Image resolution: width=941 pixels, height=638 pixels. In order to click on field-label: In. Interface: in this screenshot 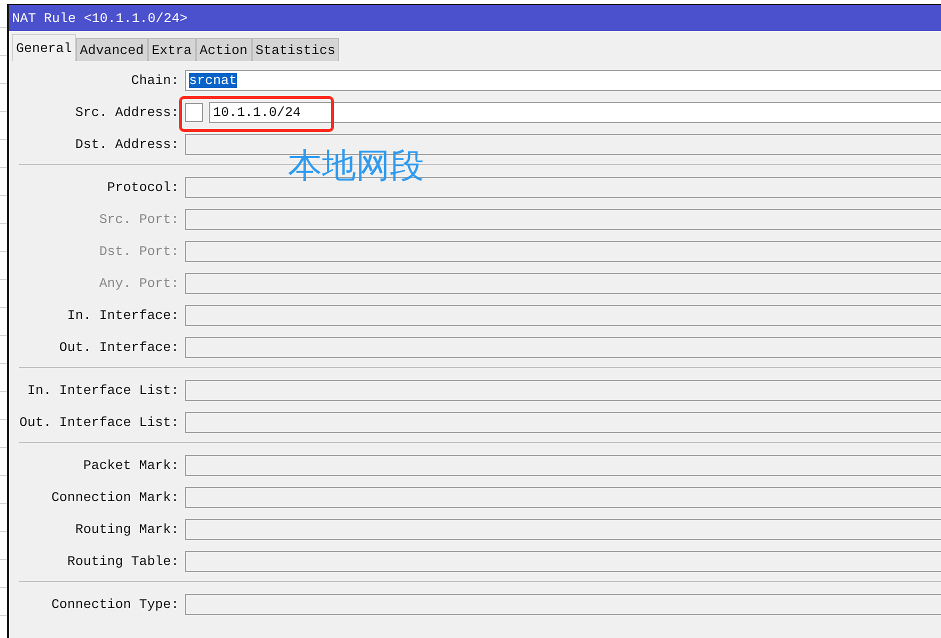, I will do `click(122, 315)`.